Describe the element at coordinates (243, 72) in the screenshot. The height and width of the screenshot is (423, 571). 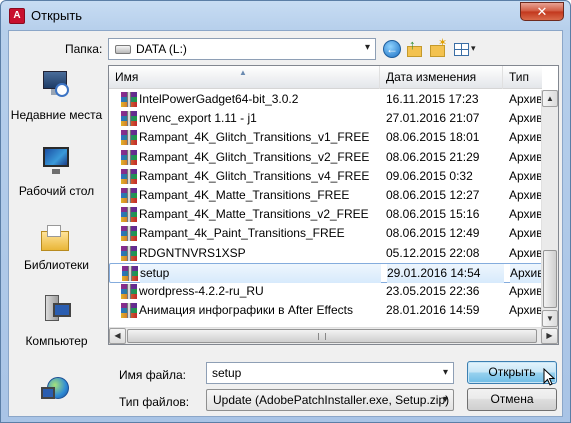
I see `sort-ascending-icon: ▲` at that location.